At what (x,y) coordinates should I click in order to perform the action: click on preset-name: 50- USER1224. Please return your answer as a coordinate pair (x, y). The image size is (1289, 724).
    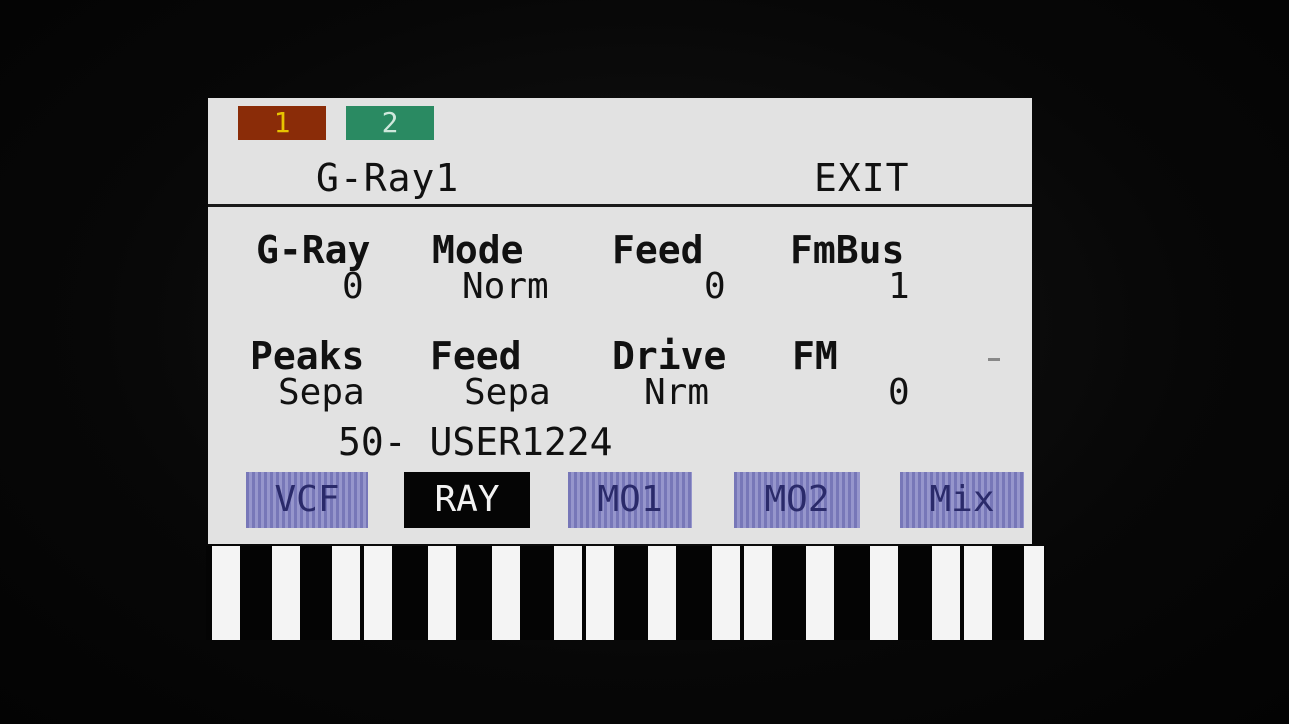
    Looking at the image, I should click on (475, 442).